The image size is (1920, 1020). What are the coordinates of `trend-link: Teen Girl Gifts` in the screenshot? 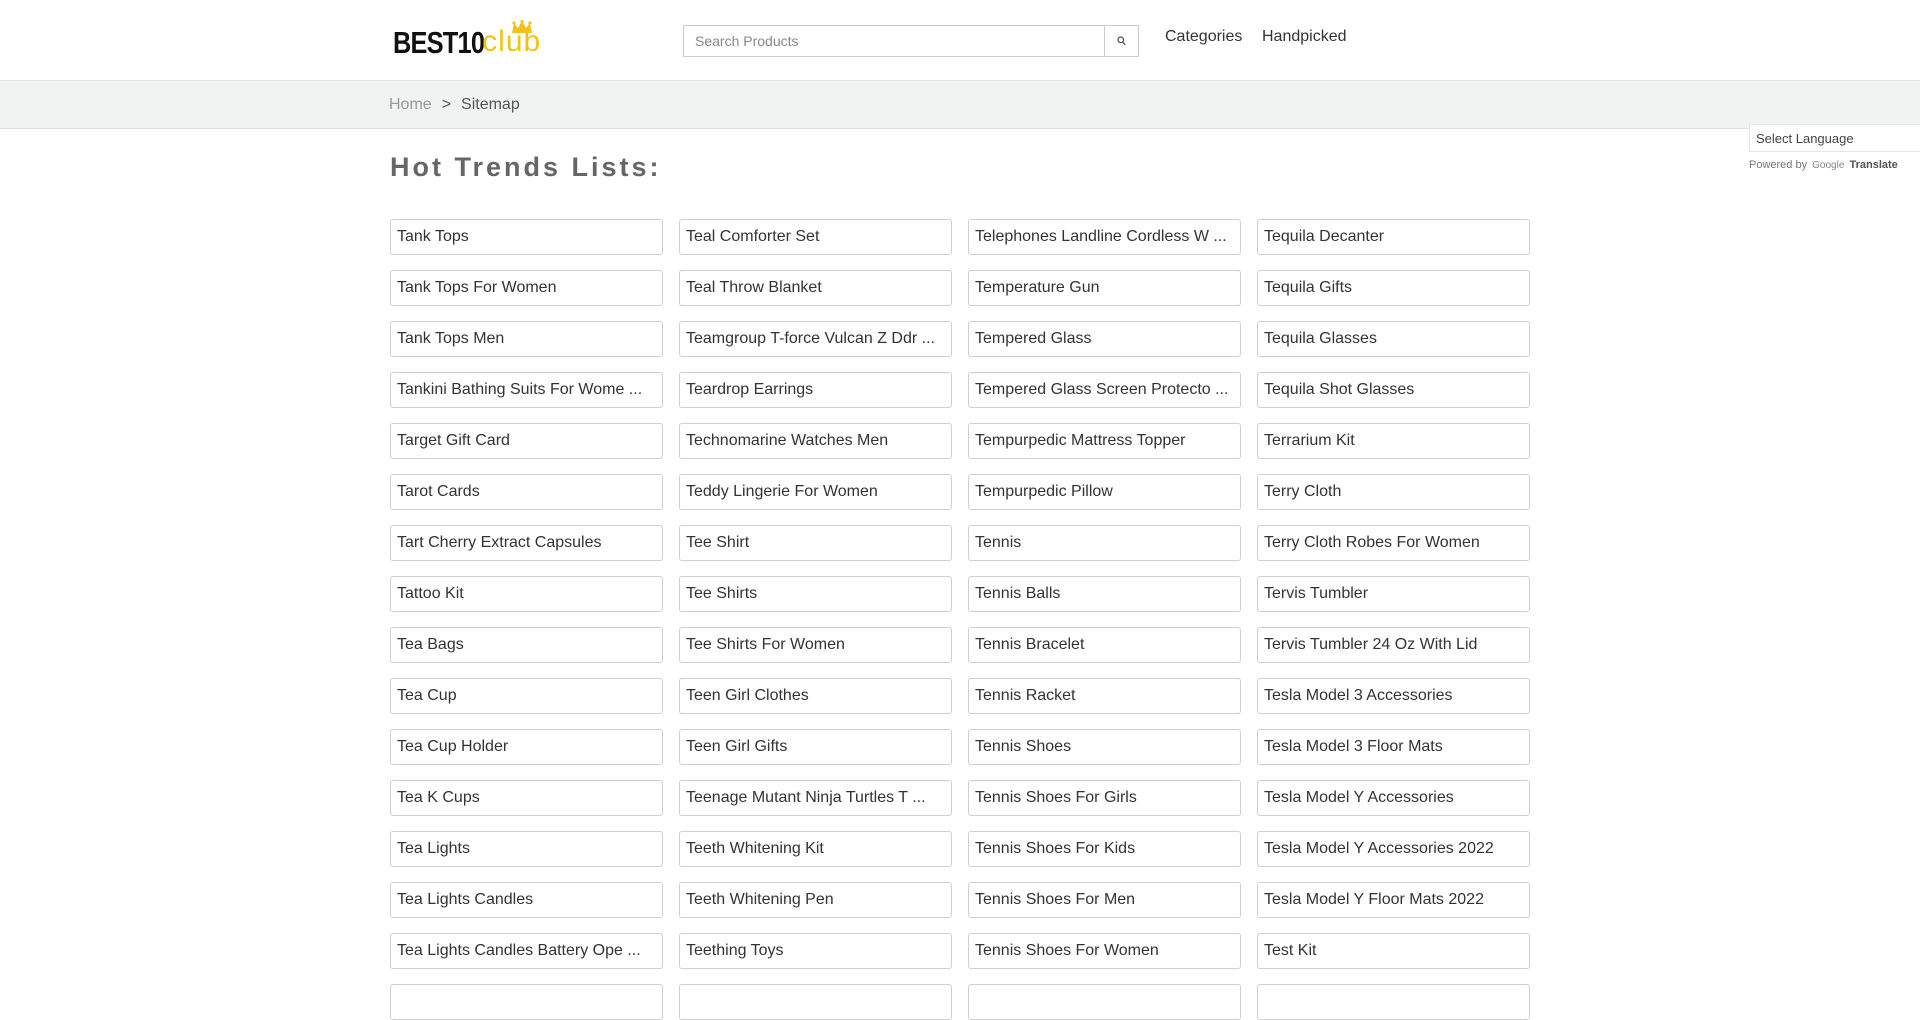 It's located at (815, 747).